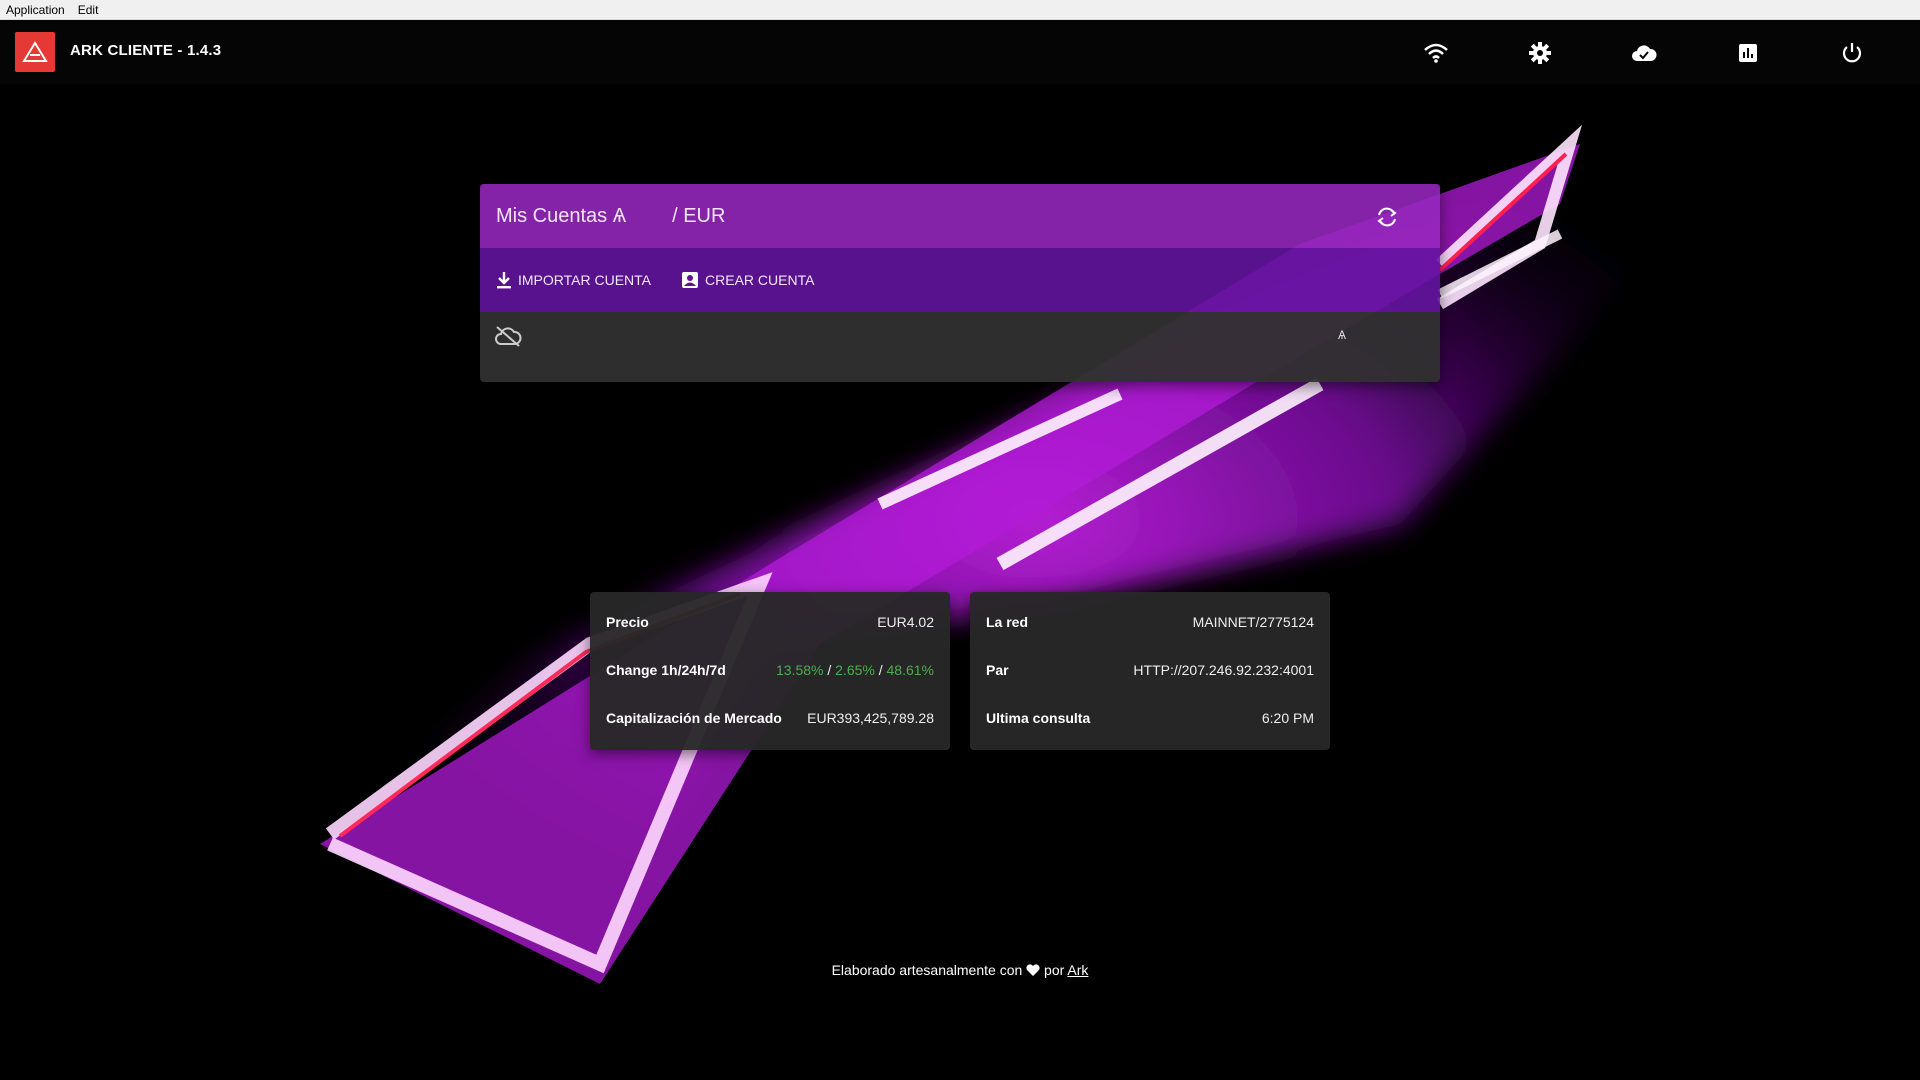 The image size is (1920, 1080). I want to click on create-account-label: CREAR CUENTA, so click(760, 280).